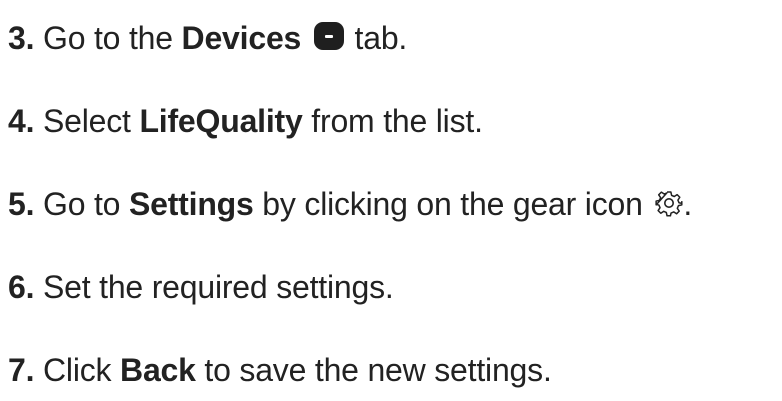  What do you see at coordinates (21, 287) in the screenshot?
I see `step-number: 6.` at bounding box center [21, 287].